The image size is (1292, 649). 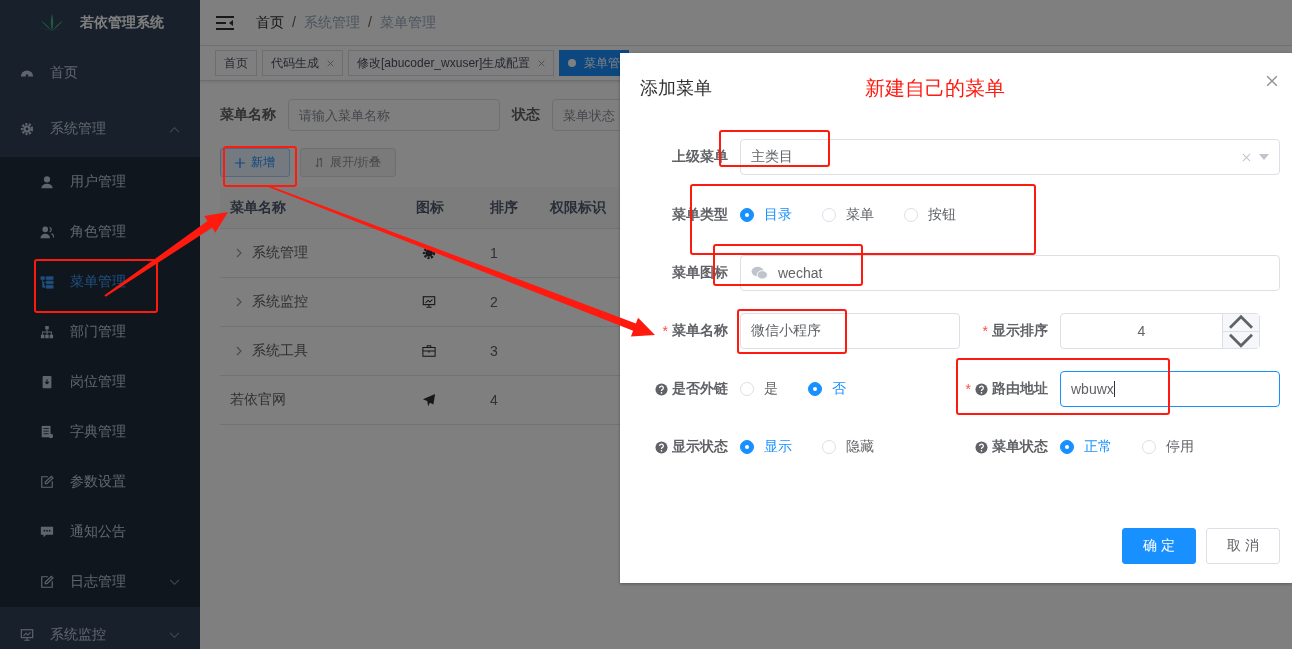 I want to click on text-field: wbuwx, so click(x=1170, y=389).